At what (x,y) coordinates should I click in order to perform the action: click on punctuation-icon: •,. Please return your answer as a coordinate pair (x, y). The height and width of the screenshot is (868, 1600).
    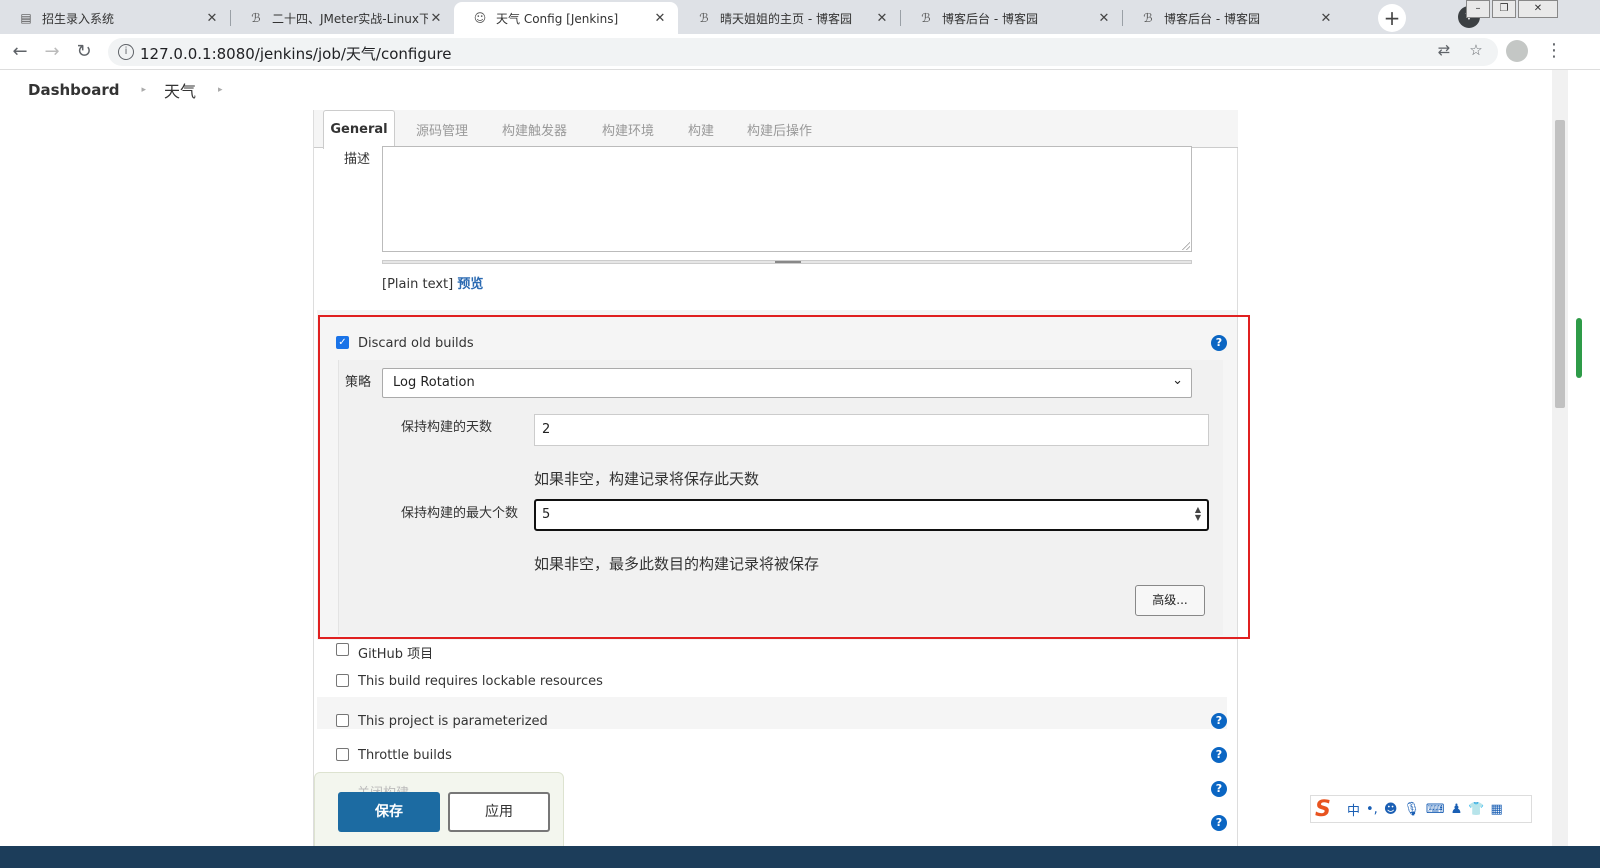
    Looking at the image, I should click on (1372, 809).